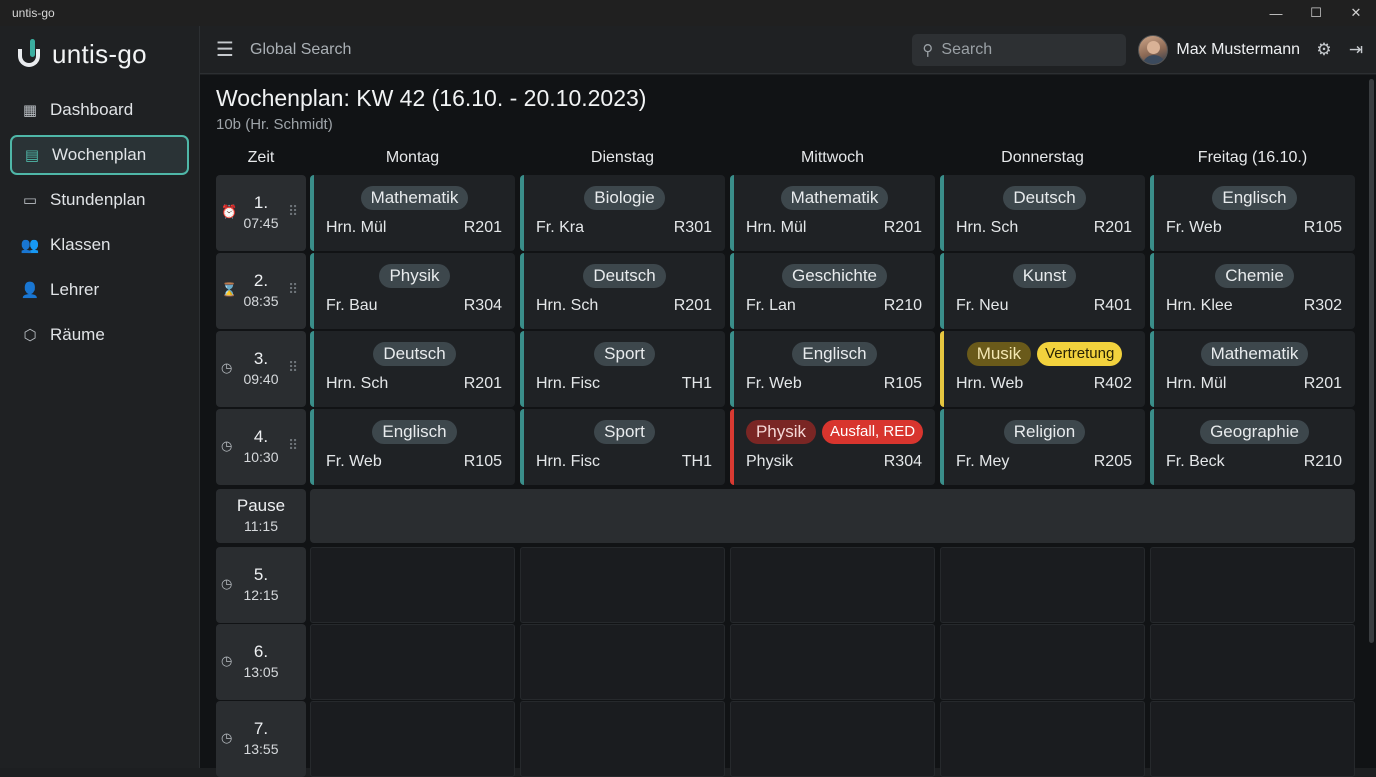 This screenshot has width=1376, height=777. What do you see at coordinates (1252, 447) in the screenshot?
I see `lesson-card: Geographie Fr. Beck R210` at bounding box center [1252, 447].